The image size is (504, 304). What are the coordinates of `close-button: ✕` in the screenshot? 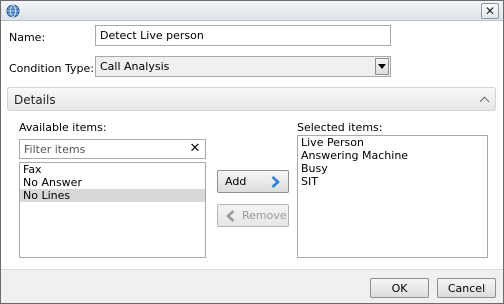 It's located at (490, 11).